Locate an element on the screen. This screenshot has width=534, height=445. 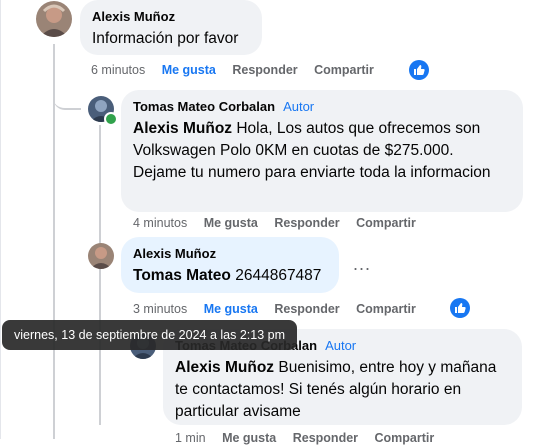
comment-author: Tomas Mateo Corbalan is located at coordinates (204, 106).